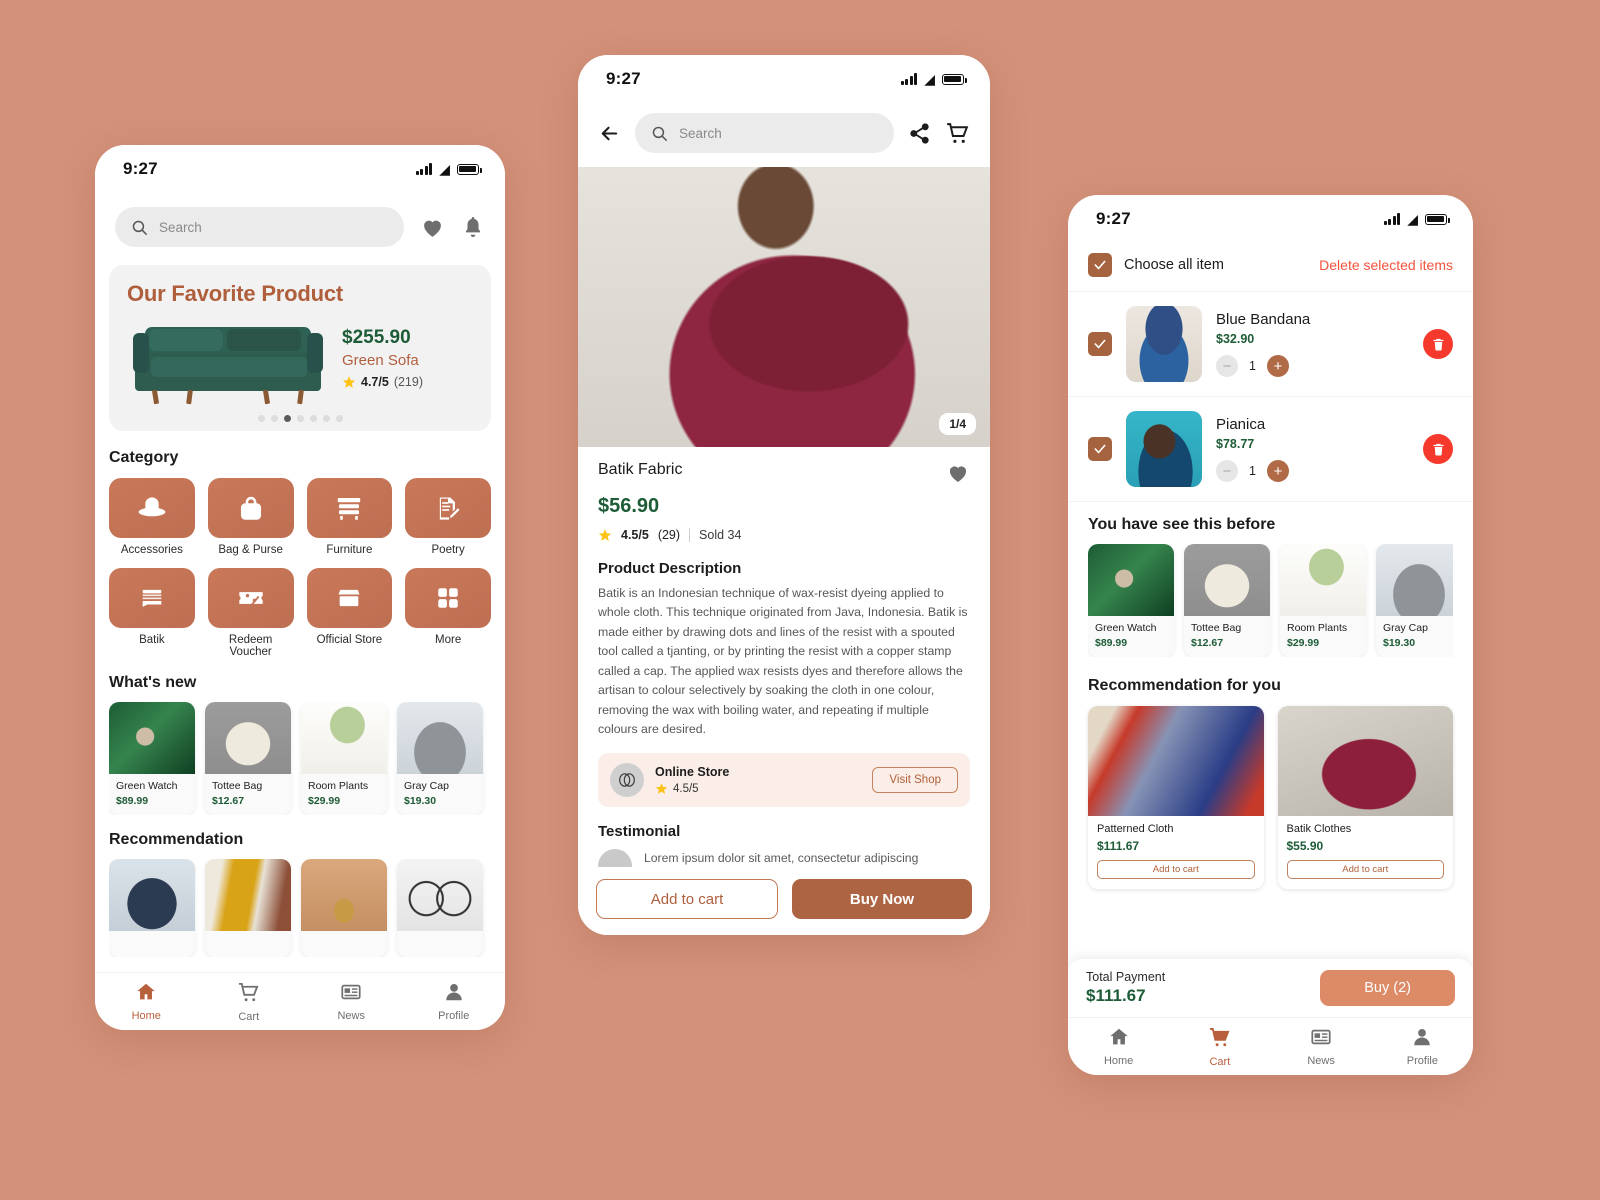 The image size is (1600, 1200). Describe the element at coordinates (784, 780) in the screenshot. I see `store-card: Online Store 4.5/5 Visit Shop` at that location.